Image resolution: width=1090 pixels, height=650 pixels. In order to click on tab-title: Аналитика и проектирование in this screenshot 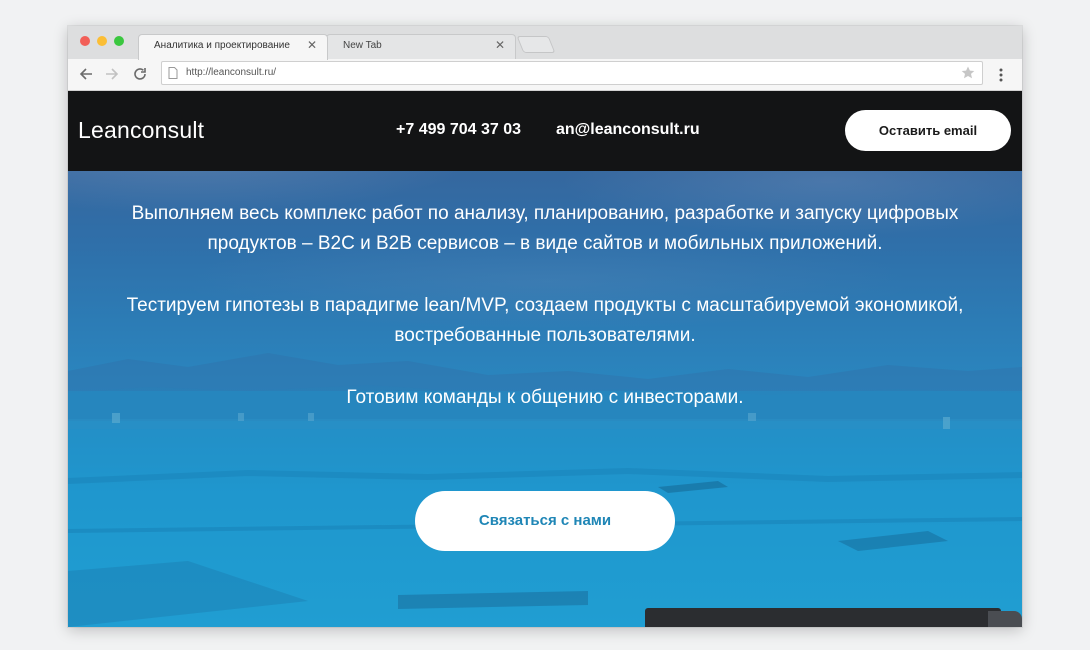, I will do `click(222, 45)`.